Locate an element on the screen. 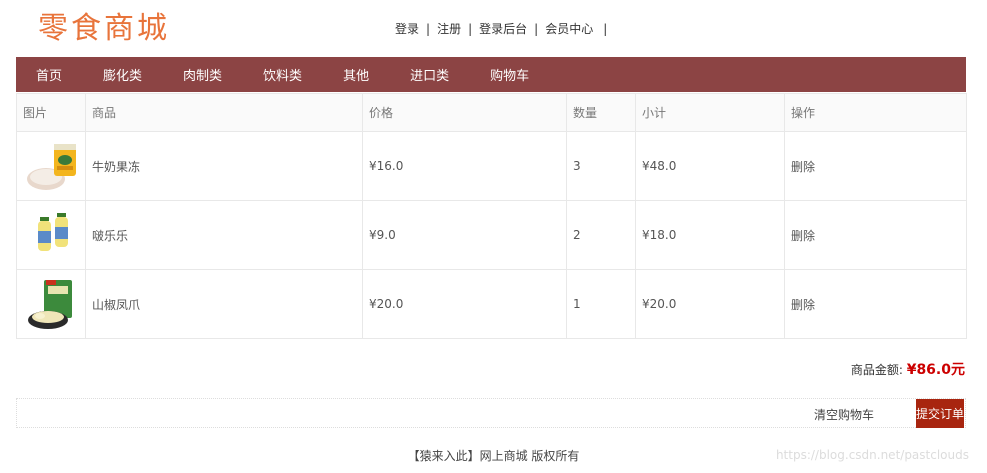 The image size is (987, 473). table-row: 山椒凤爪 ¥20.0 1 ¥20.0 删除 is located at coordinates (491, 304).